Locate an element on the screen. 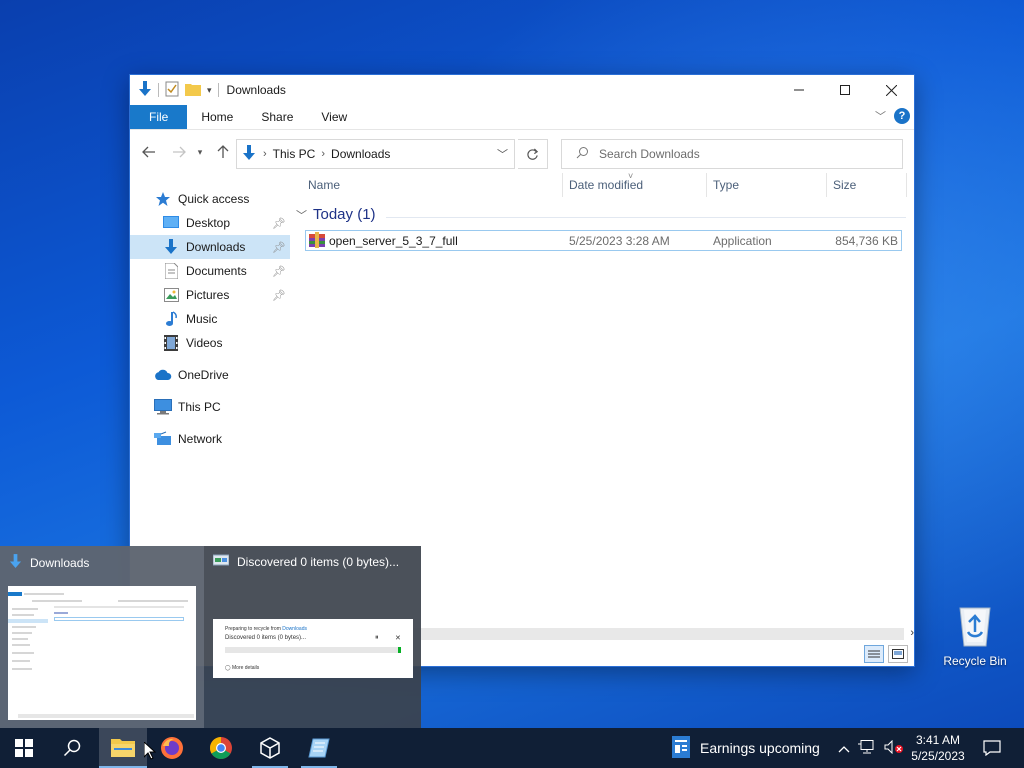  window-title: Downloads is located at coordinates (256, 90).